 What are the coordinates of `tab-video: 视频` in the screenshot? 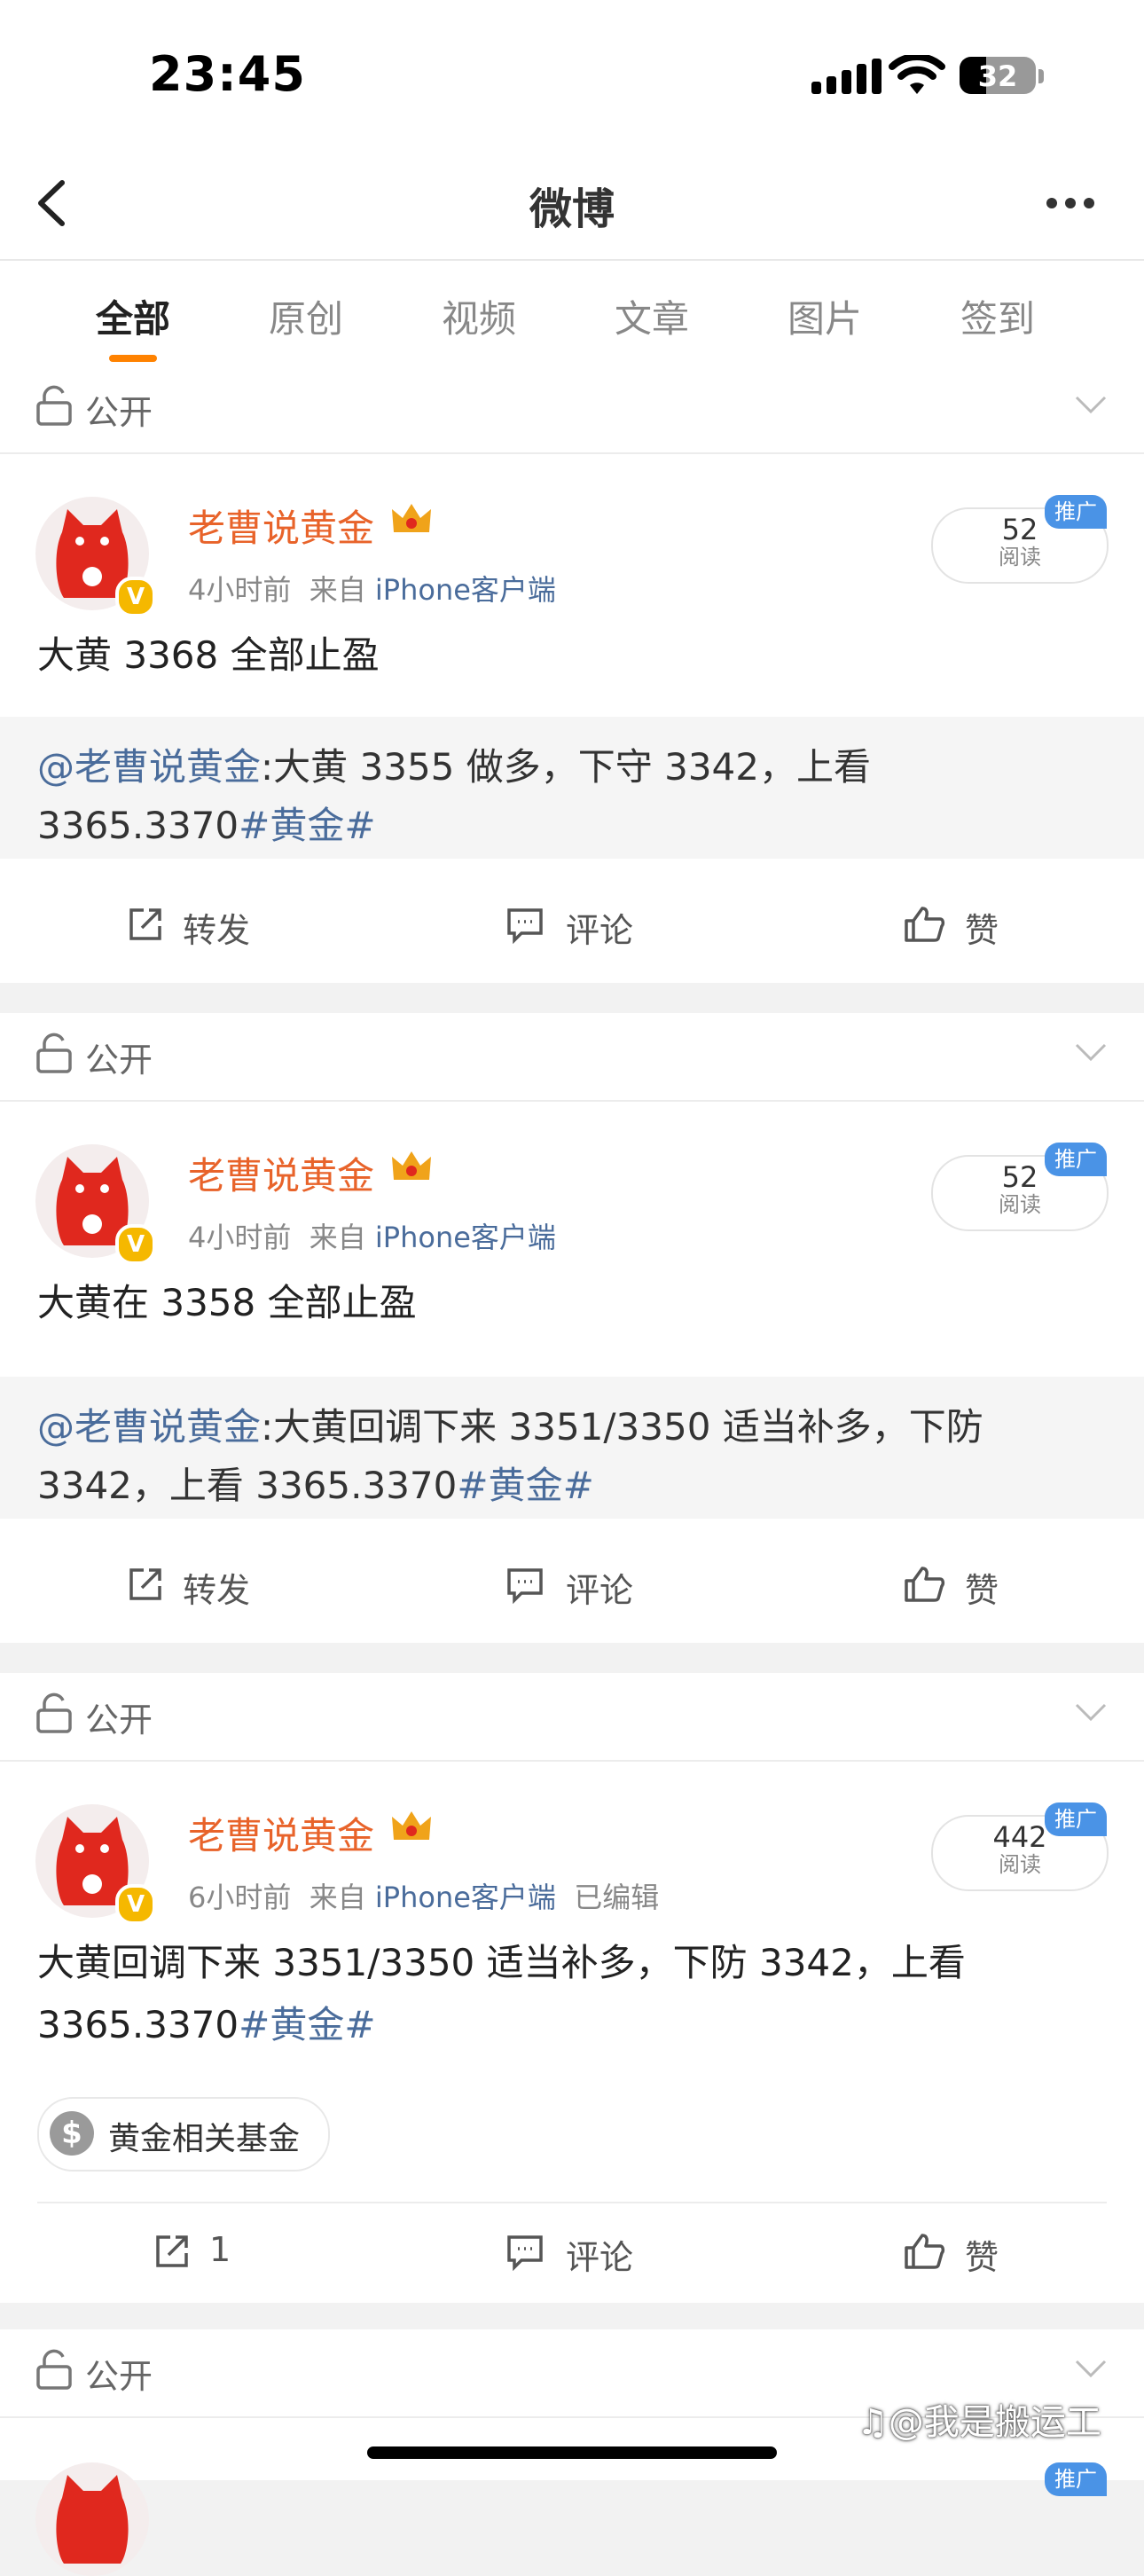 It's located at (479, 316).